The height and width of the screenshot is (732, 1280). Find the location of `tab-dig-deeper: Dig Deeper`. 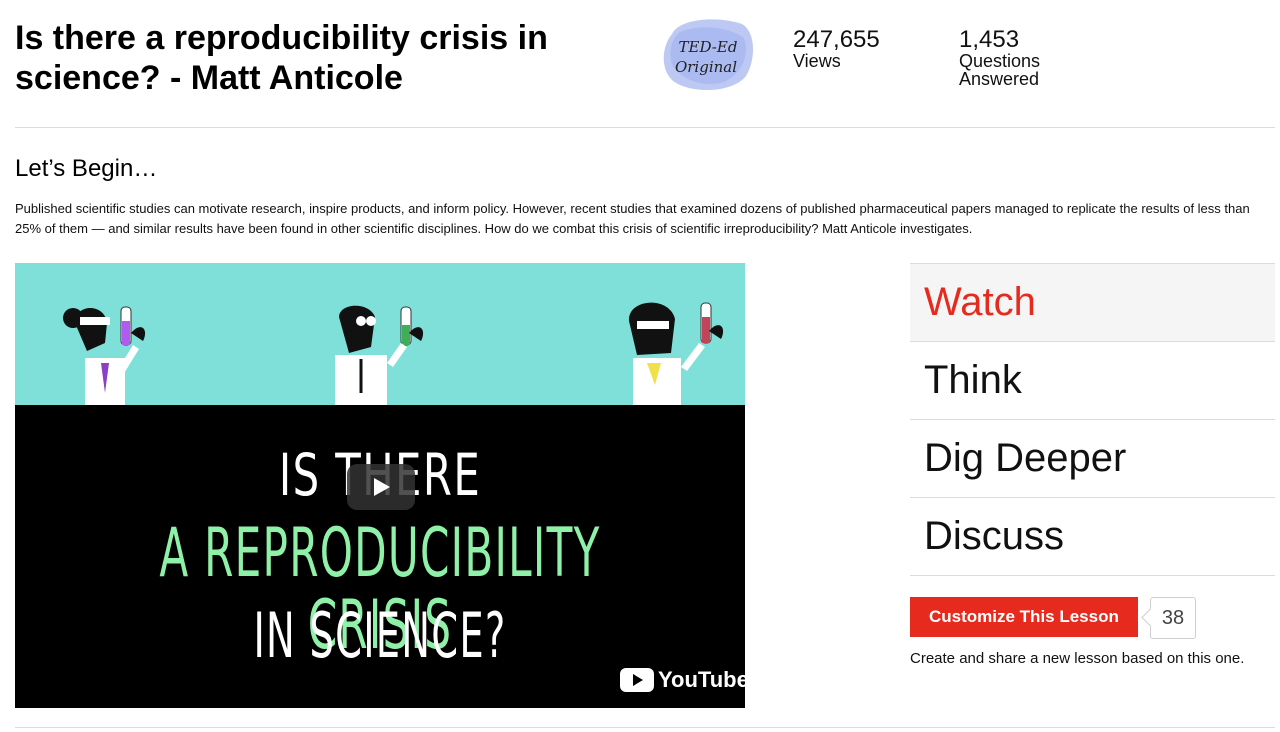

tab-dig-deeper: Dig Deeper is located at coordinates (1092, 458).